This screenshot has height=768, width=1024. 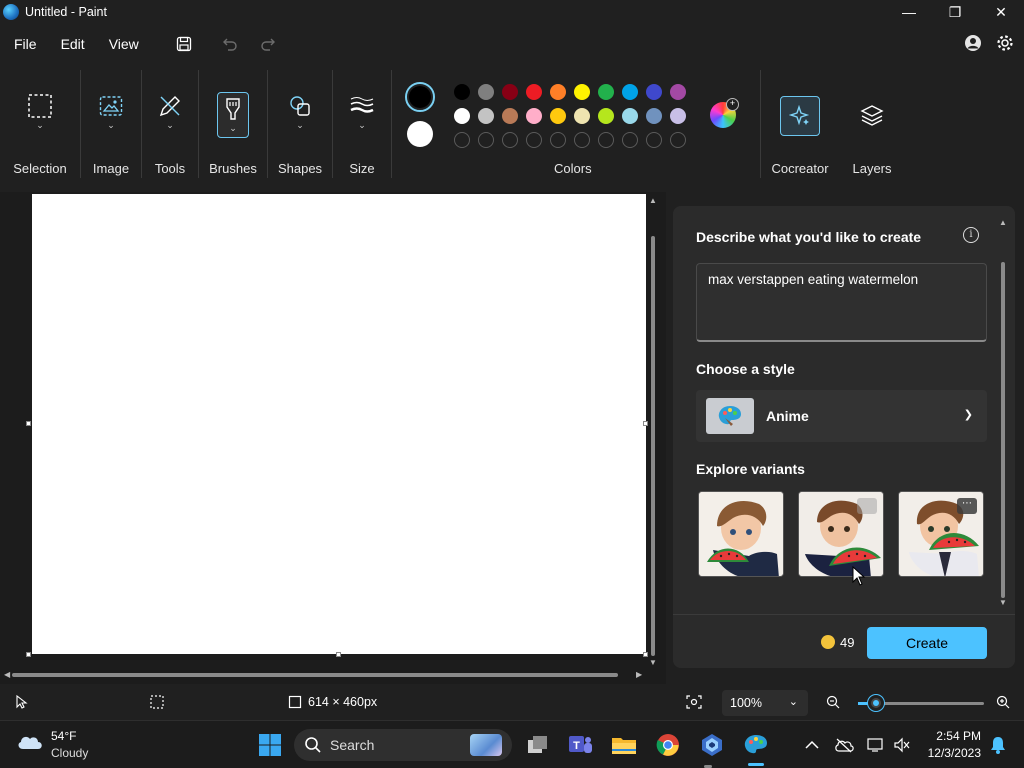 What do you see at coordinates (362, 117) in the screenshot?
I see `size-button: ⌄` at bounding box center [362, 117].